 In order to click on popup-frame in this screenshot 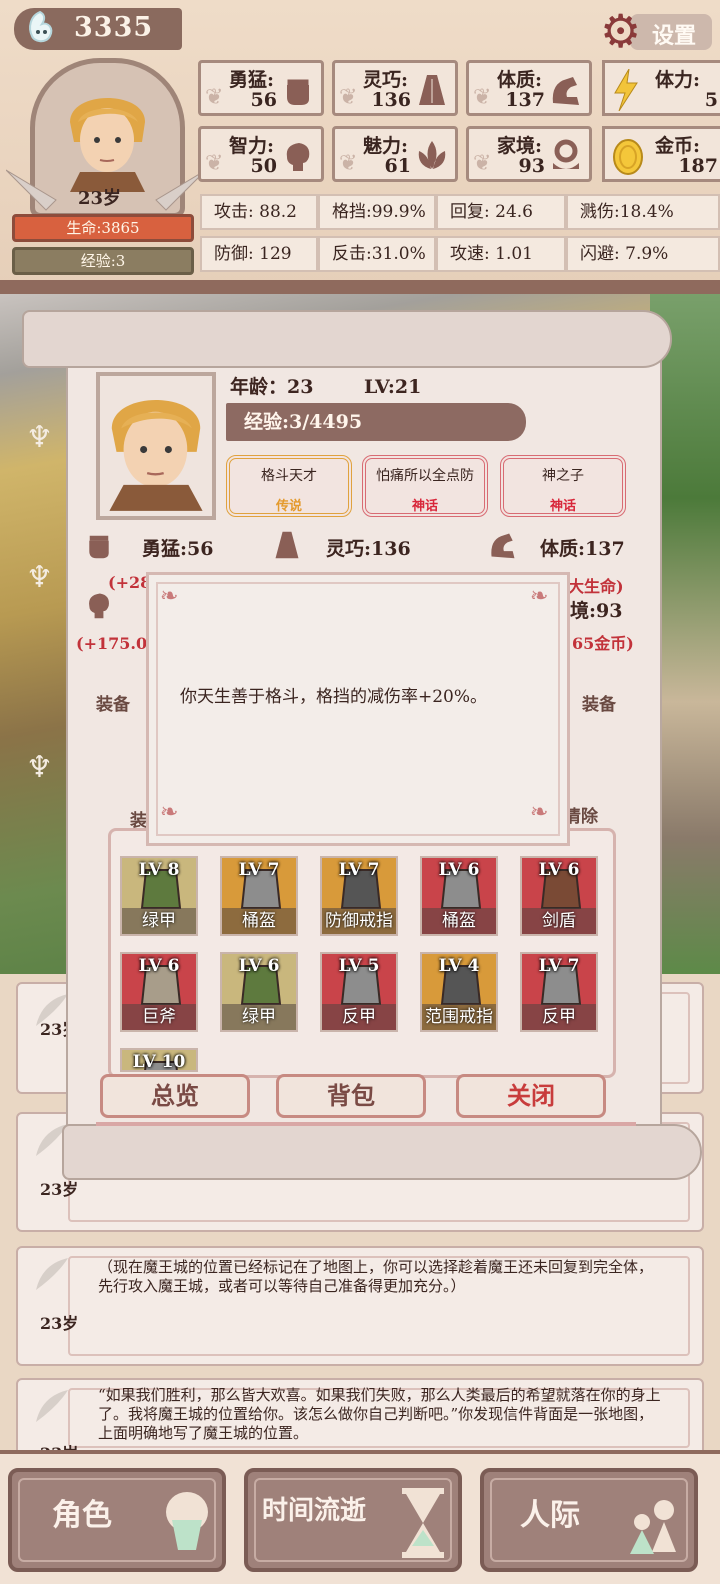, I will do `click(358, 709)`.